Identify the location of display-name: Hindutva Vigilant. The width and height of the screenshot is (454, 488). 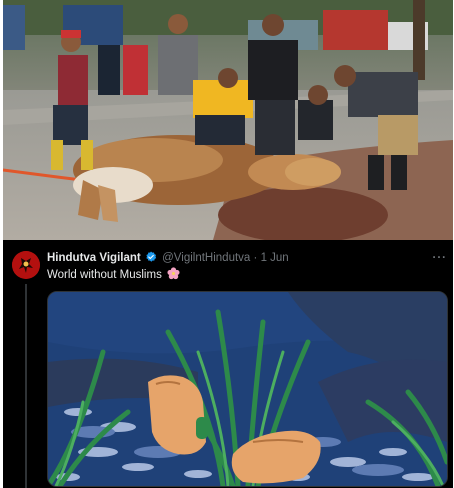
(94, 258).